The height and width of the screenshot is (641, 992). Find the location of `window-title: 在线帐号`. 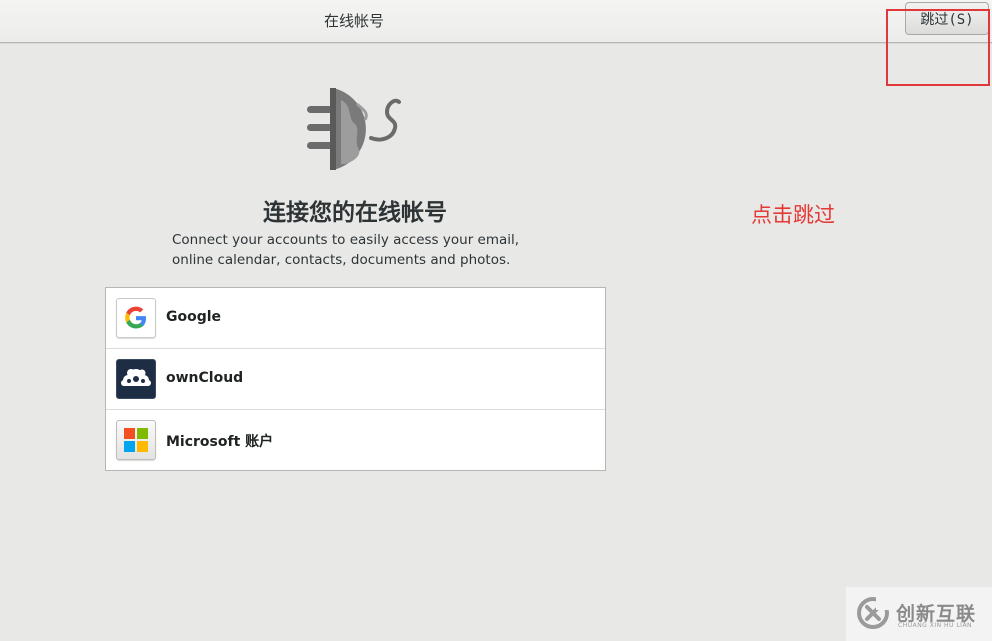

window-title: 在线帐号 is located at coordinates (354, 21).